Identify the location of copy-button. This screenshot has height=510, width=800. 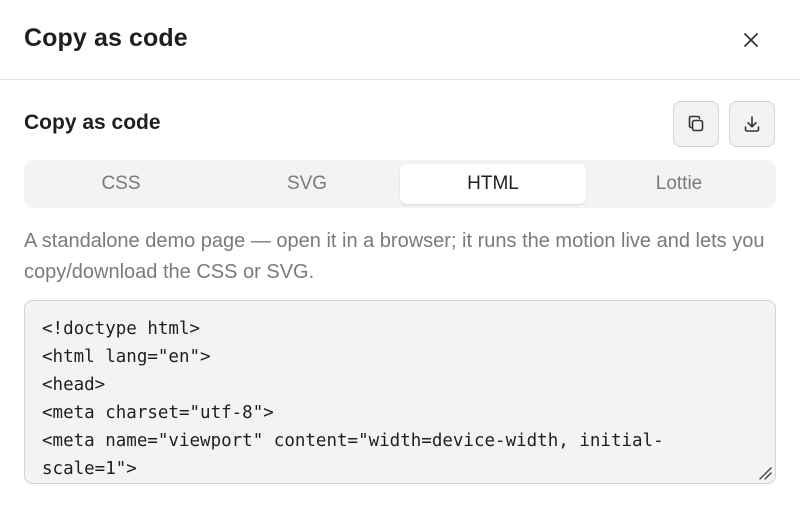
(696, 124).